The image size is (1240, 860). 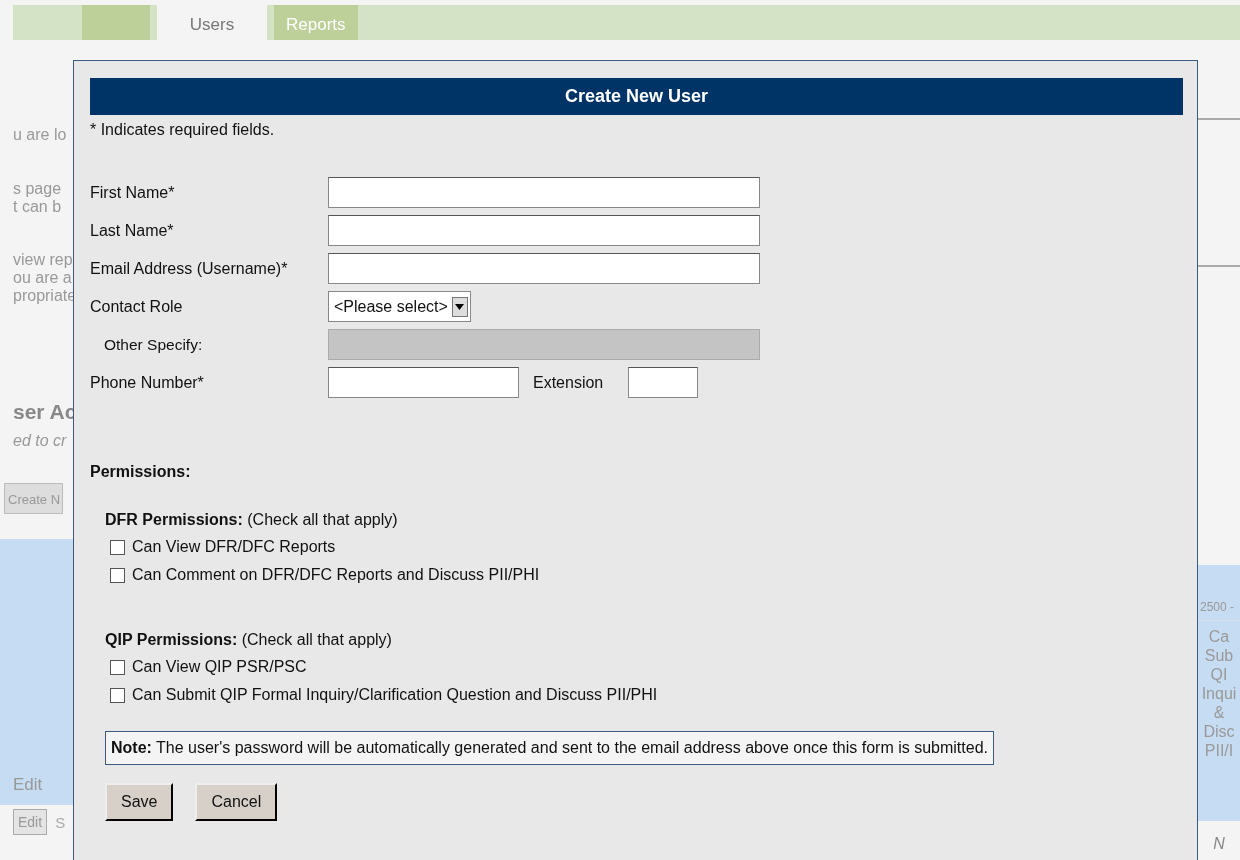 I want to click on column-header: Ca, so click(x=1219, y=636).